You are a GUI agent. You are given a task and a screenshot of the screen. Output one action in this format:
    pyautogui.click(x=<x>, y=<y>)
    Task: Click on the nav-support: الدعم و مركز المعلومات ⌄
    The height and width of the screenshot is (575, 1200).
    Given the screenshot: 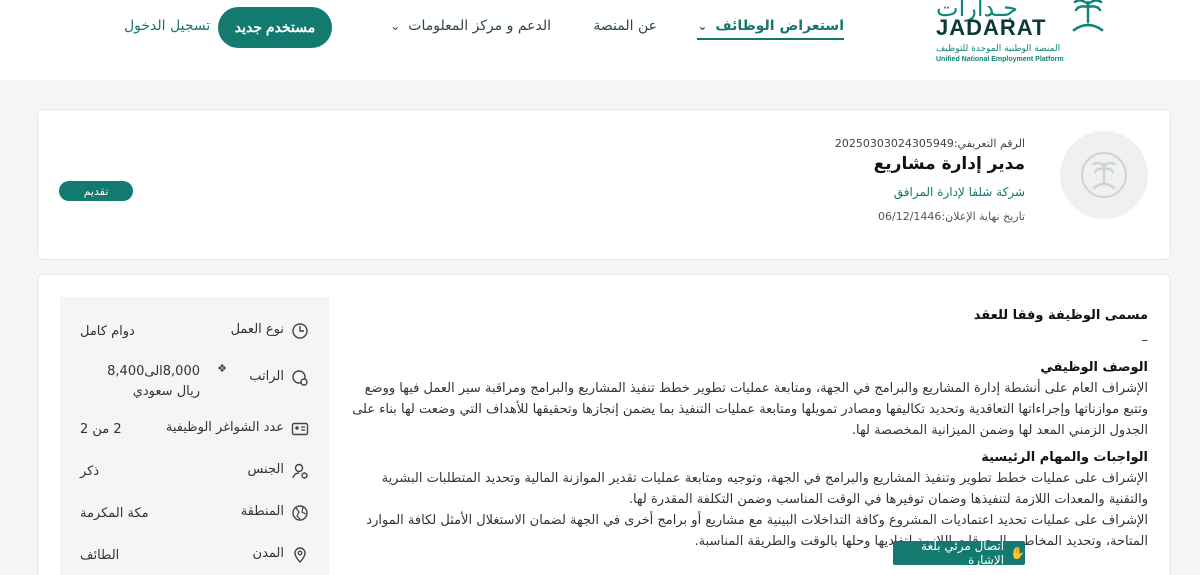 What is the action you would take?
    pyautogui.click(x=470, y=26)
    